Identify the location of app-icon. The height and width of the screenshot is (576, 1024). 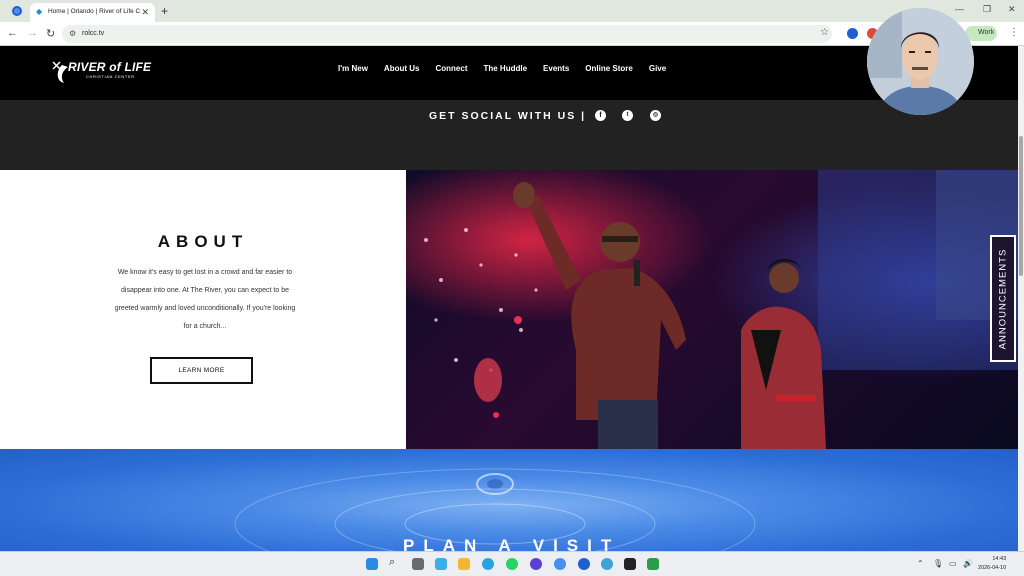
(536, 564).